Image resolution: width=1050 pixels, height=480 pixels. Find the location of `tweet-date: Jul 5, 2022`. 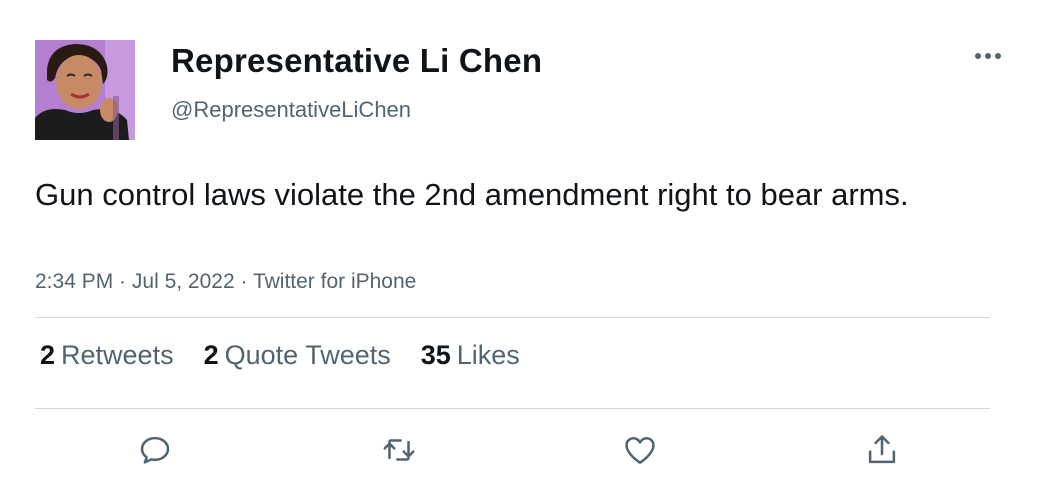

tweet-date: Jul 5, 2022 is located at coordinates (183, 281).